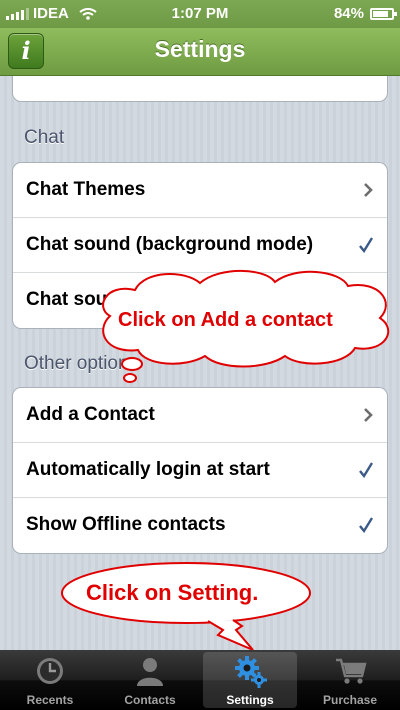  Describe the element at coordinates (50, 671) in the screenshot. I see `clock-icon` at that location.